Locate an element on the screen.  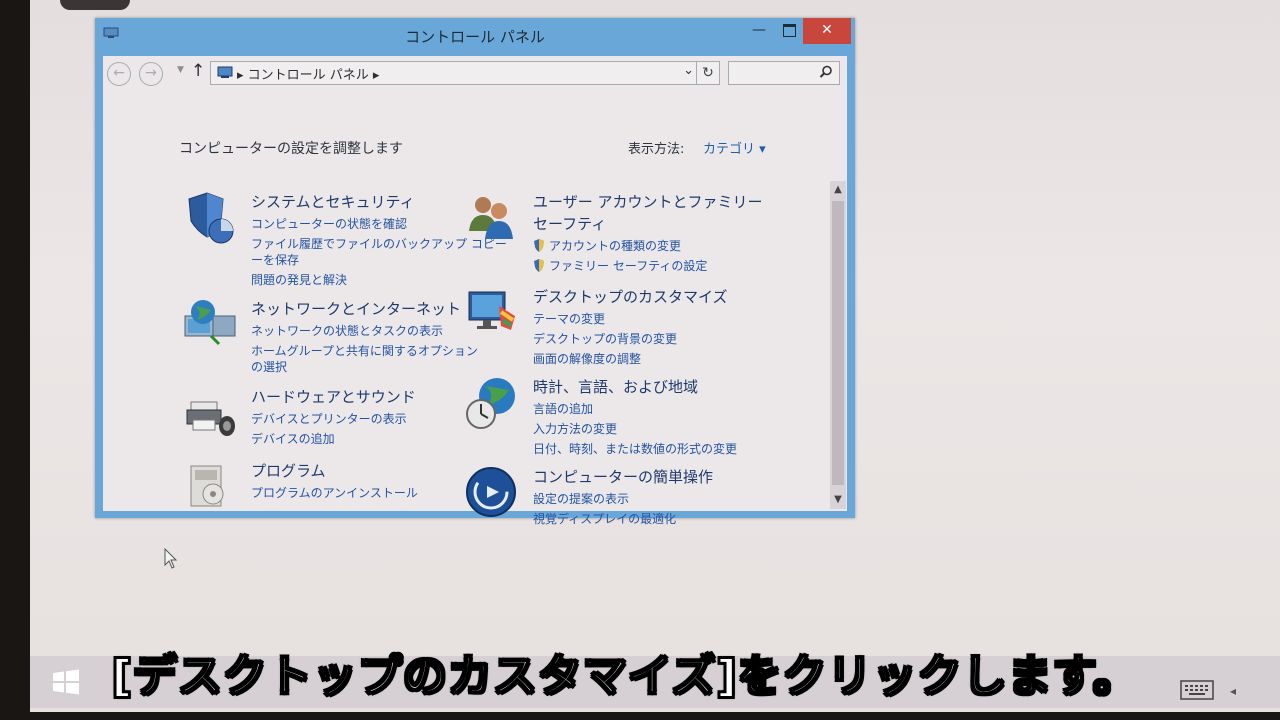
link: 言語の追加 is located at coordinates (635, 409).